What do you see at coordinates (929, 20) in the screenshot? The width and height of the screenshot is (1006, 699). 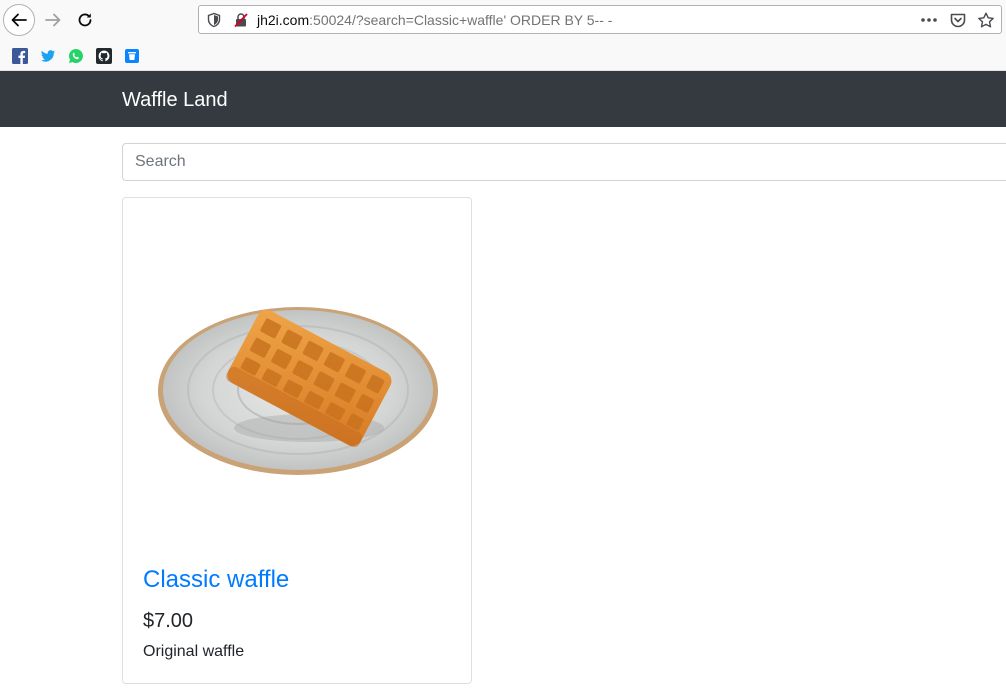 I see `more-dots-icon` at bounding box center [929, 20].